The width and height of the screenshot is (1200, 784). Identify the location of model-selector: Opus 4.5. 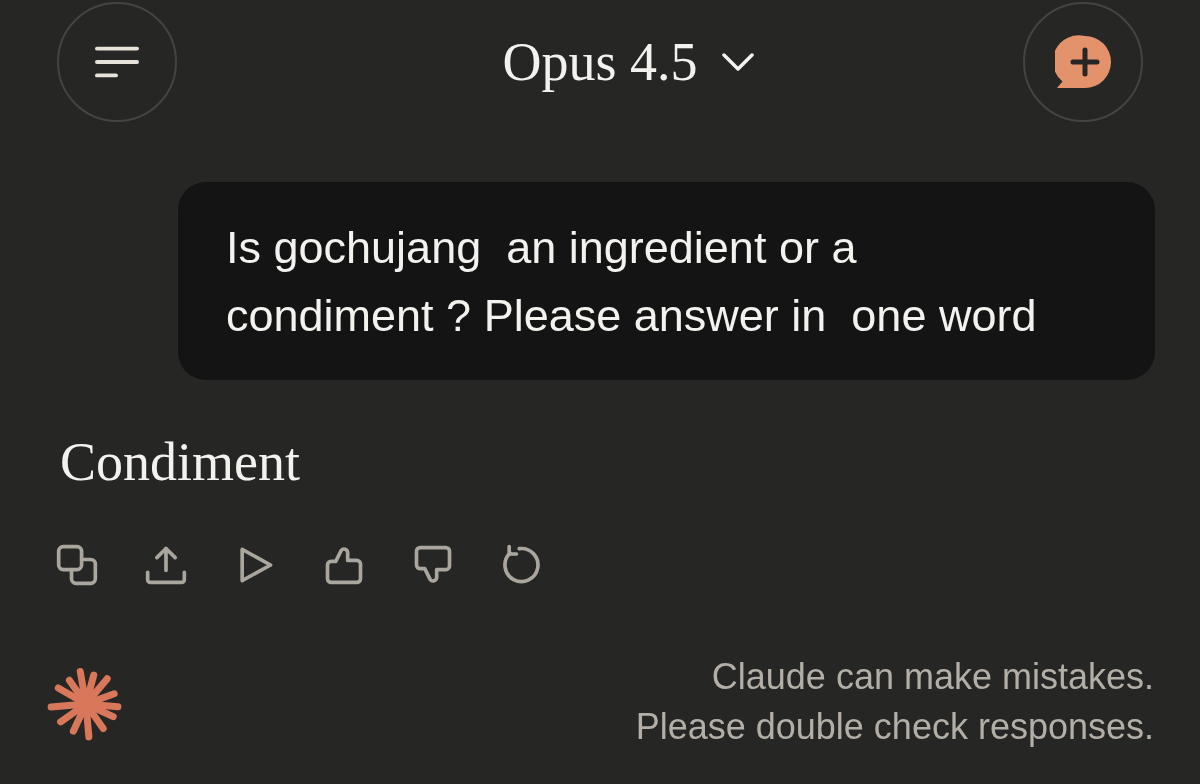
(628, 62).